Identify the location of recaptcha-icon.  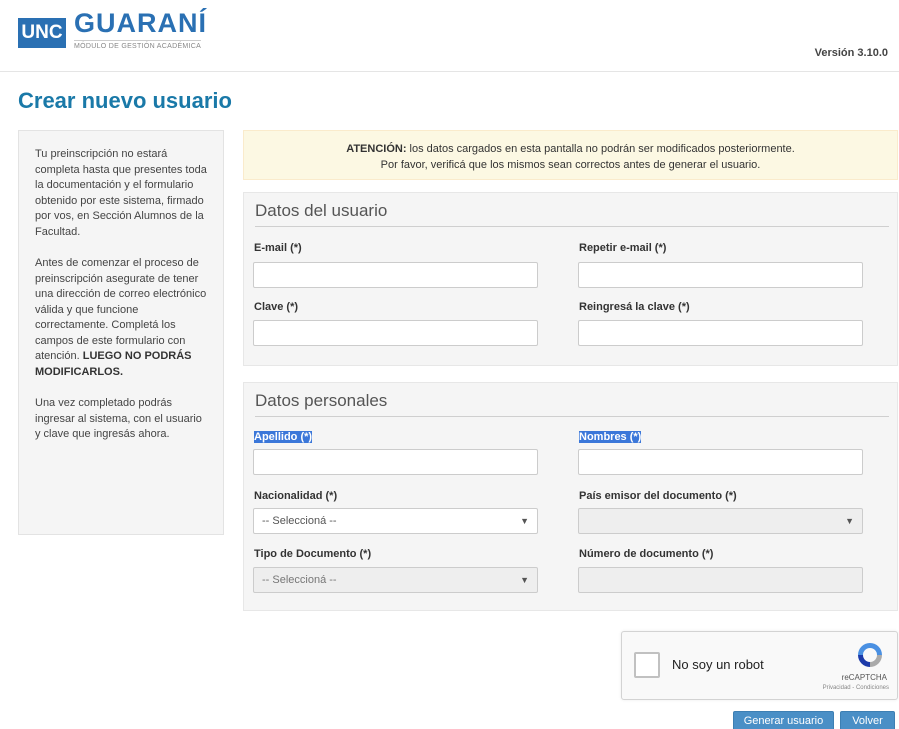
(870, 655).